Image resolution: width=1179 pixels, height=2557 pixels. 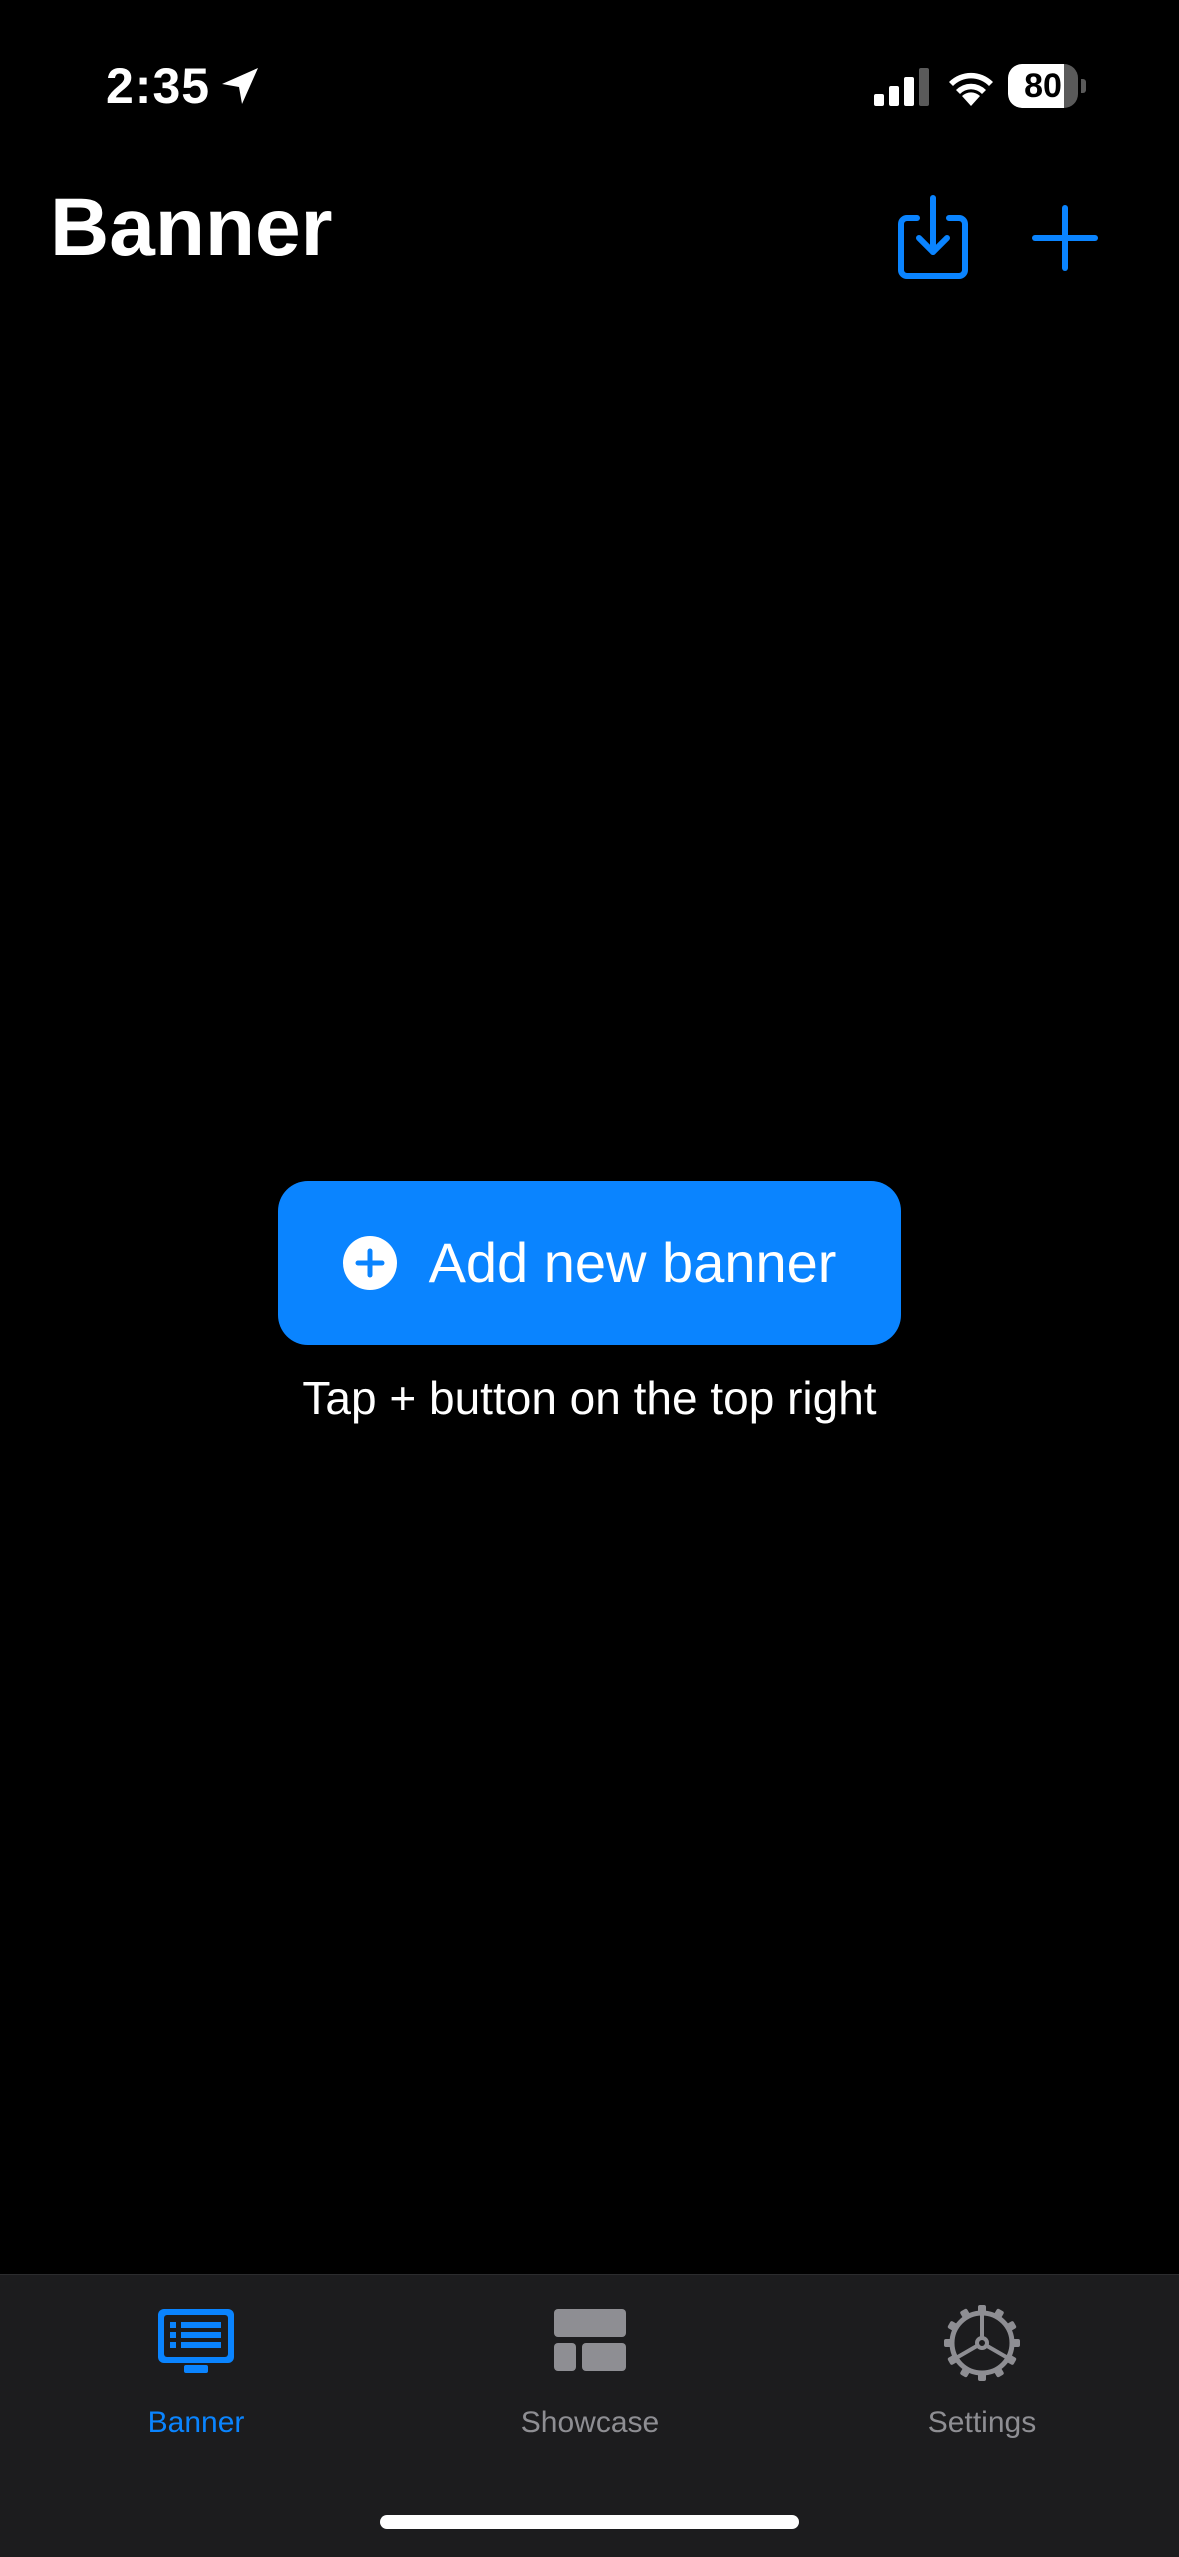 What do you see at coordinates (196, 2341) in the screenshot?
I see `display-list-icon` at bounding box center [196, 2341].